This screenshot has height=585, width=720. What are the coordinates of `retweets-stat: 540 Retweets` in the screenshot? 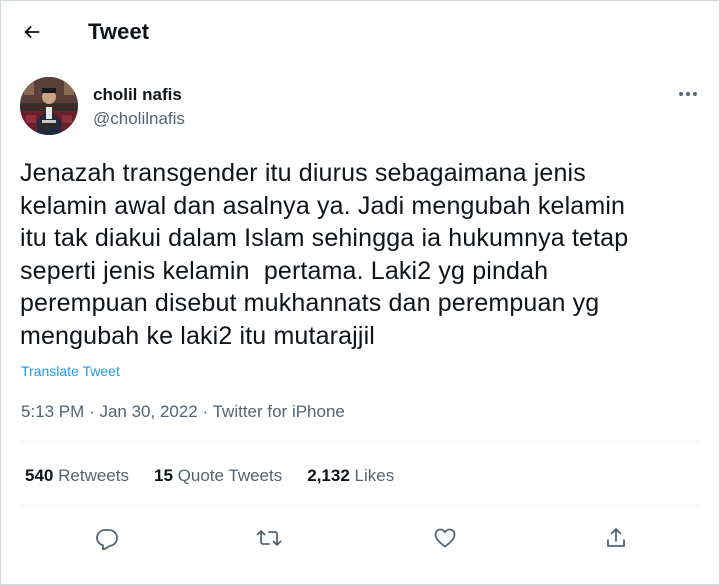 It's located at (77, 476).